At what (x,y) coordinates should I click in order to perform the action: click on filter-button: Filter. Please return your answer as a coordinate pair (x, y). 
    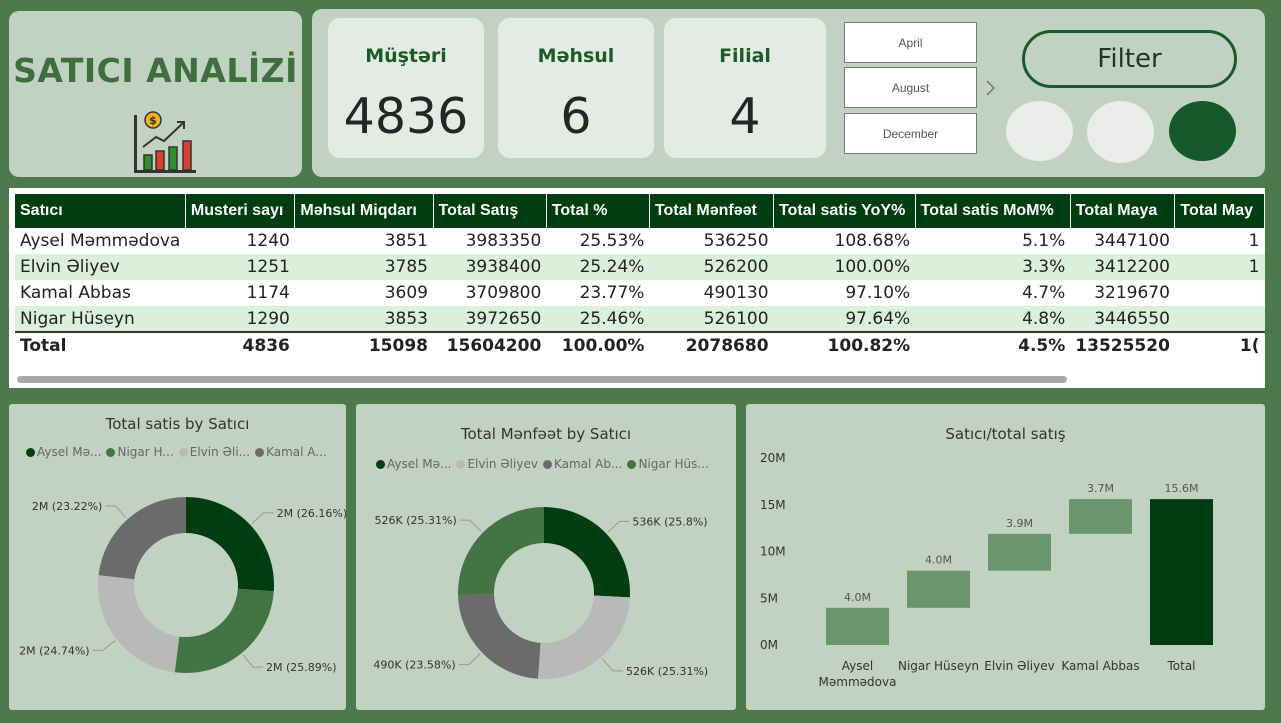
    Looking at the image, I should click on (1129, 59).